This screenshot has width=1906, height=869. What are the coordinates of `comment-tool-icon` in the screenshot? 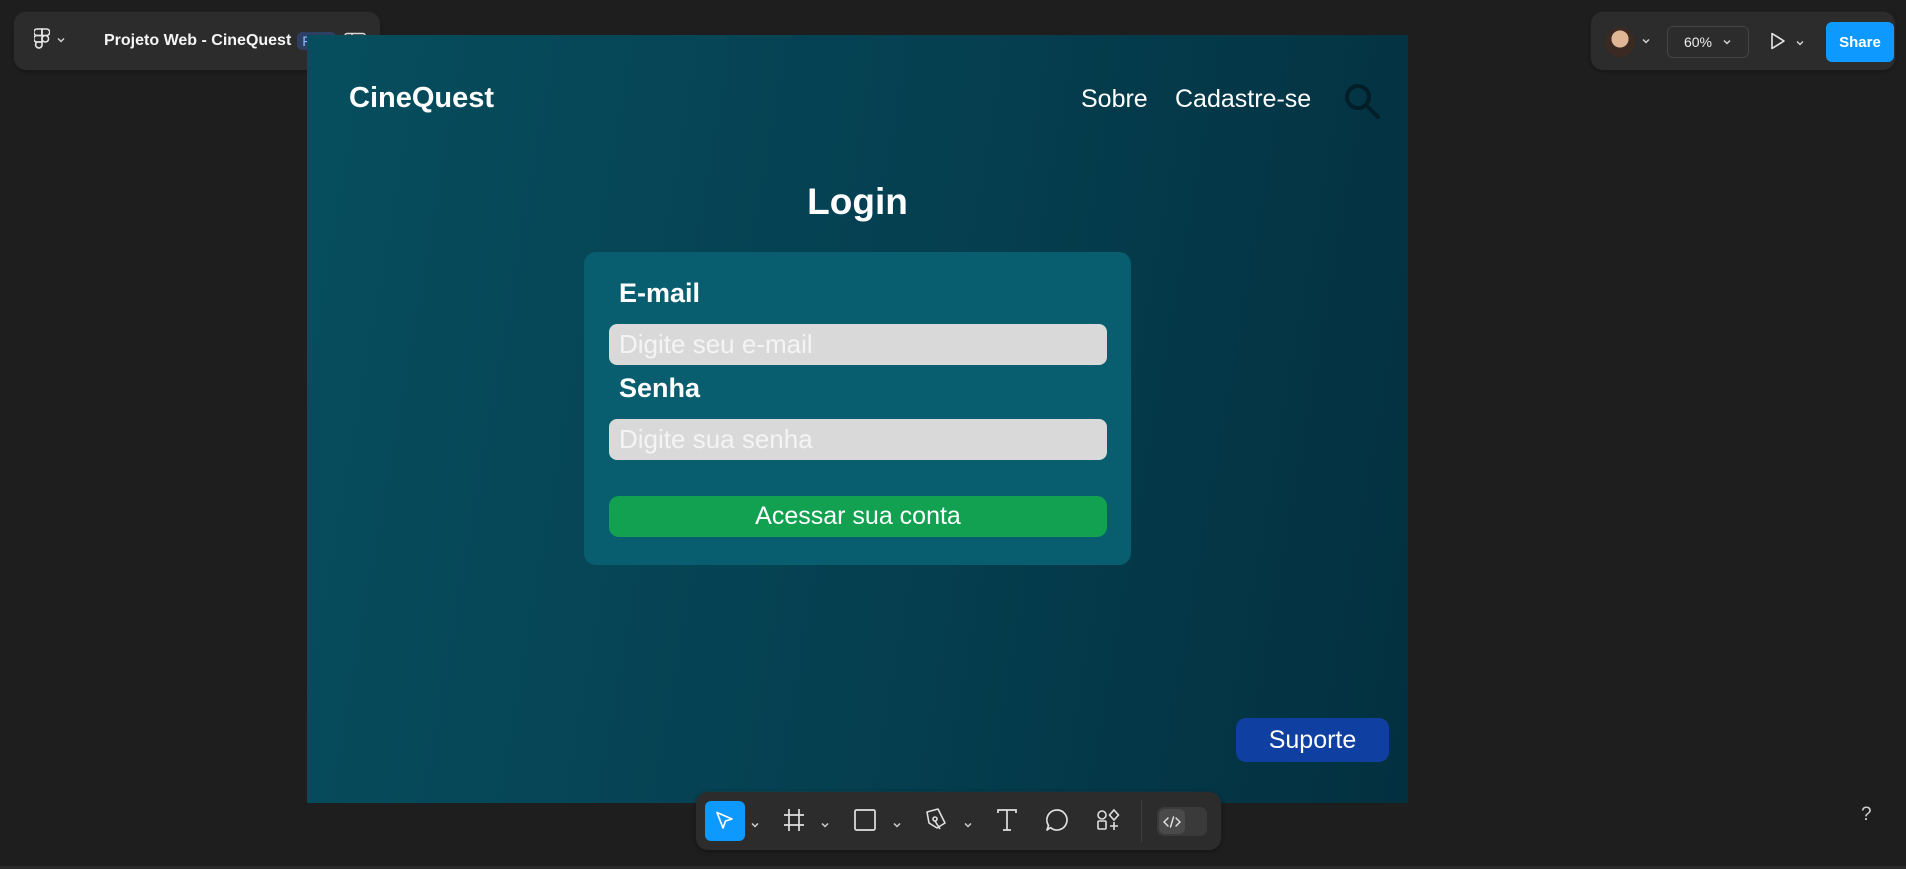 It's located at (1057, 820).